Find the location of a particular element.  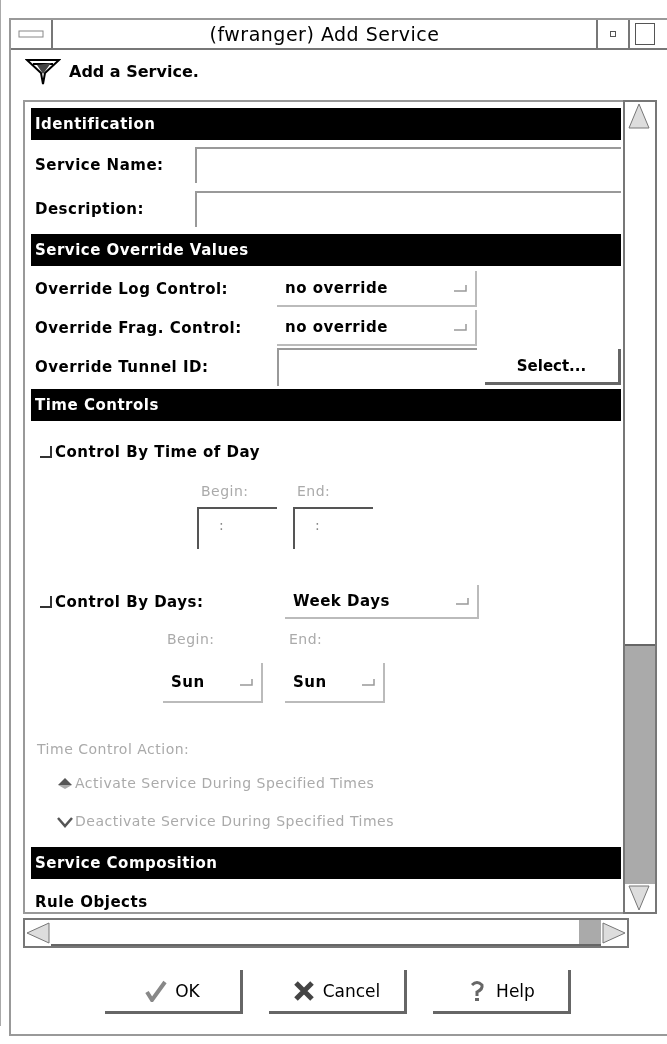

x-icon is located at coordinates (303, 990).